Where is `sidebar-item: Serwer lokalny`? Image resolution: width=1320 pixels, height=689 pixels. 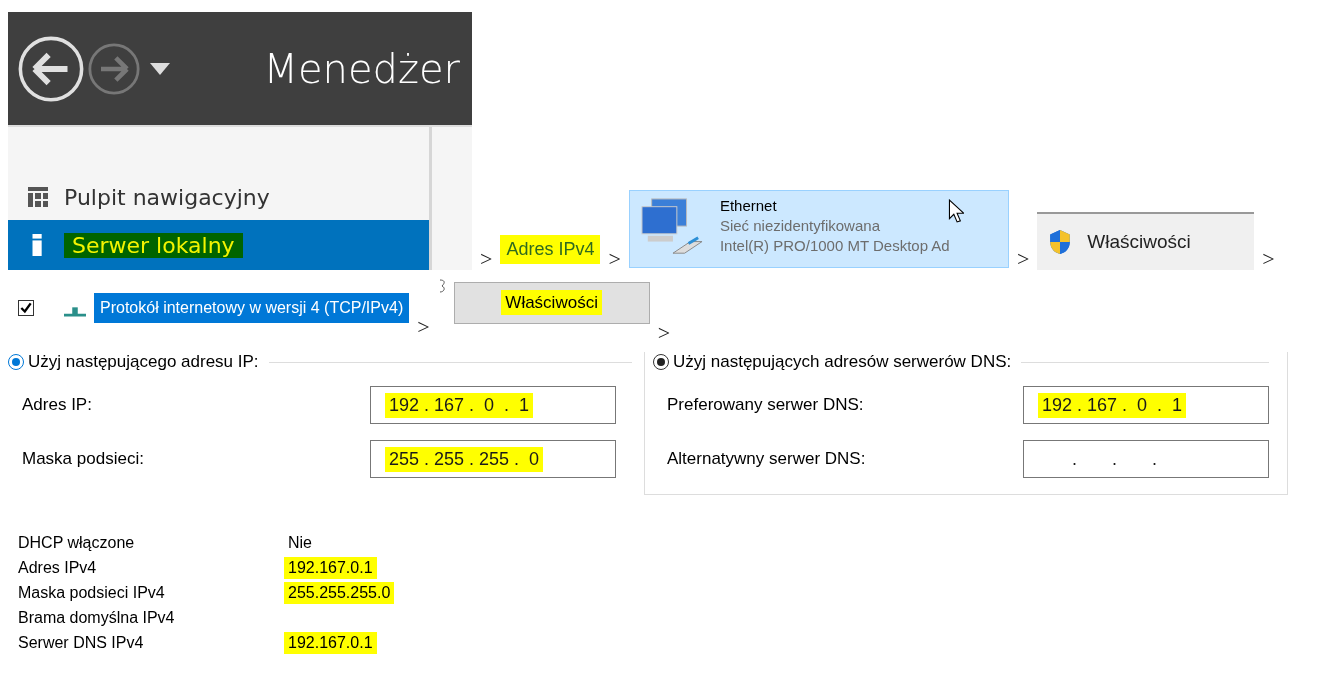 sidebar-item: Serwer lokalny is located at coordinates (218, 245).